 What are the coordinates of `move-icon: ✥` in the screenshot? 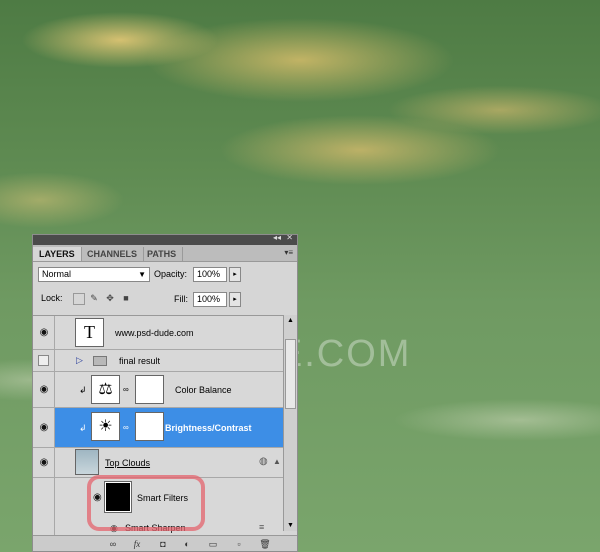 It's located at (110, 298).